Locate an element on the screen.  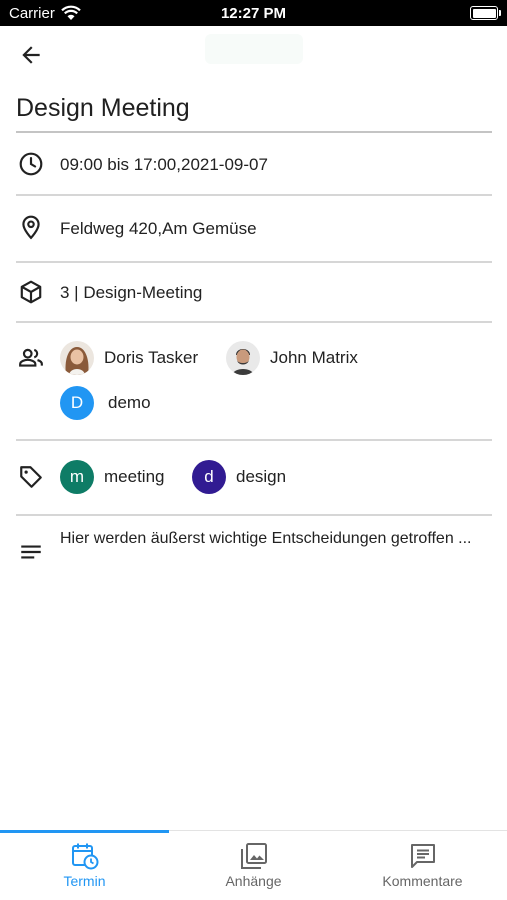
category-text: 3 | Design-Meeting is located at coordinates (131, 292).